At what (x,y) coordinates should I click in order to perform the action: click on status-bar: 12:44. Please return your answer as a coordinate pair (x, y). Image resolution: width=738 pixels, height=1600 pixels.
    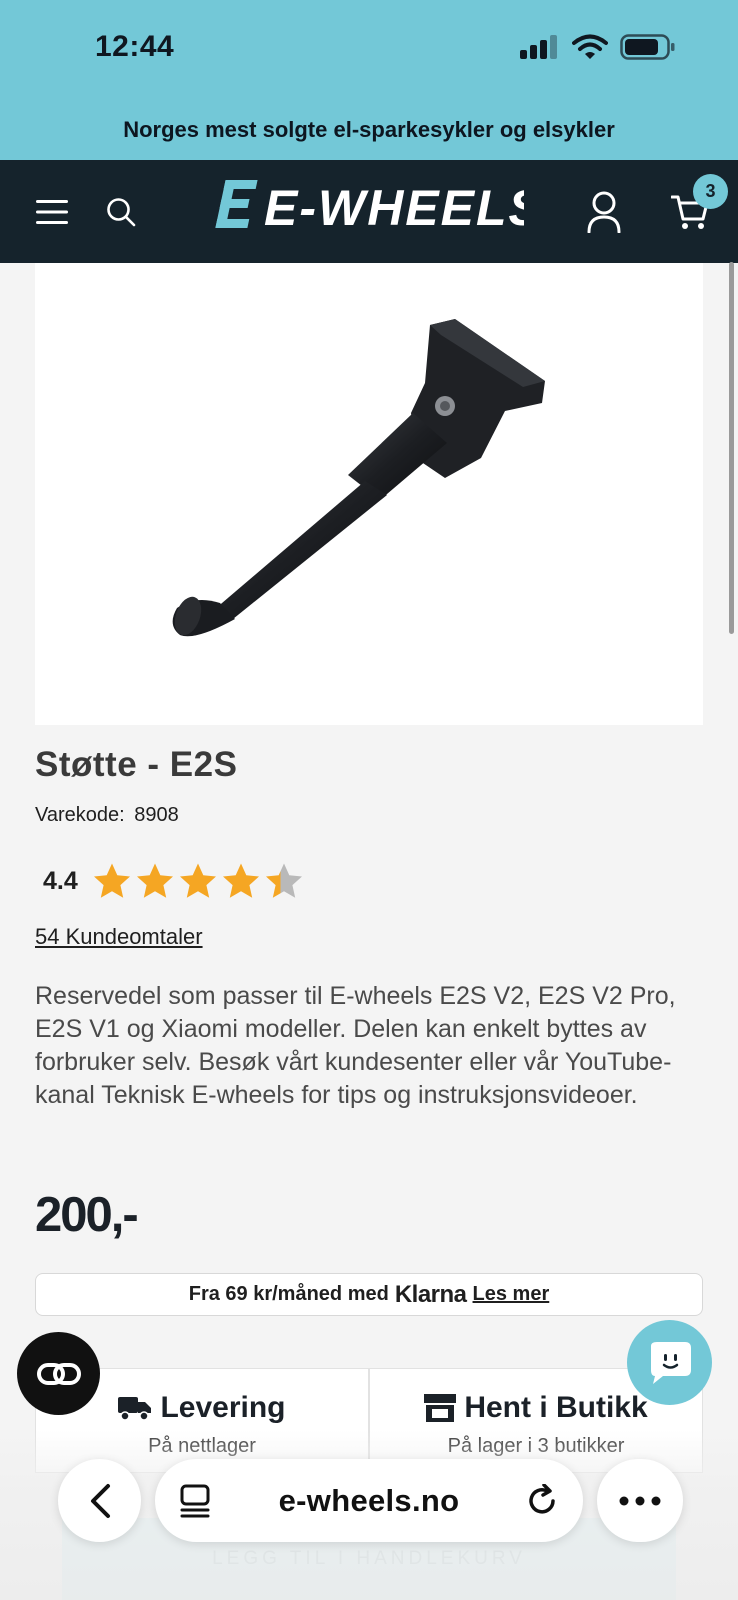
    Looking at the image, I should click on (369, 50).